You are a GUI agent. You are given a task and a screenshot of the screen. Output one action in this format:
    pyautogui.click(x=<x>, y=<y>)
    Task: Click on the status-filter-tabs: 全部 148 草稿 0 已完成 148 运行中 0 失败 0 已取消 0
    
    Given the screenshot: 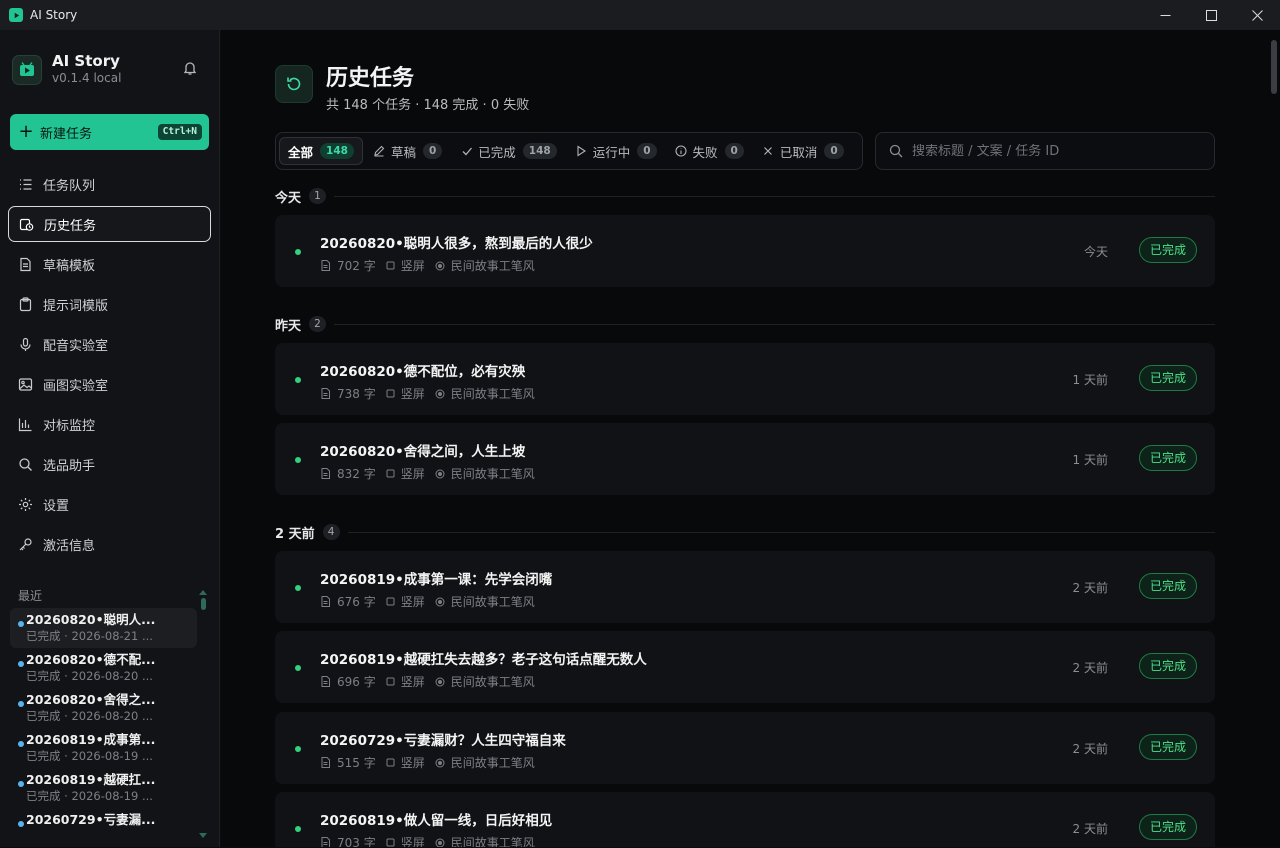 What is the action you would take?
    pyautogui.click(x=569, y=151)
    